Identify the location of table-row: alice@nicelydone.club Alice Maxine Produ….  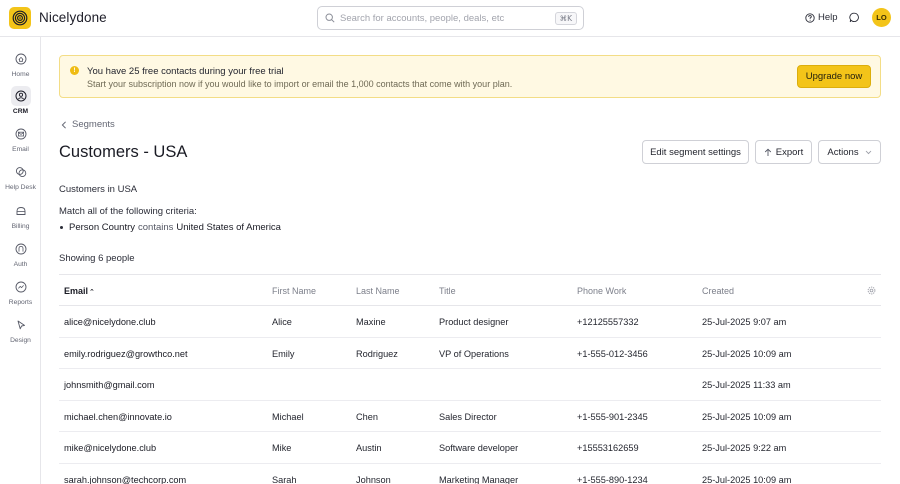
(470, 322).